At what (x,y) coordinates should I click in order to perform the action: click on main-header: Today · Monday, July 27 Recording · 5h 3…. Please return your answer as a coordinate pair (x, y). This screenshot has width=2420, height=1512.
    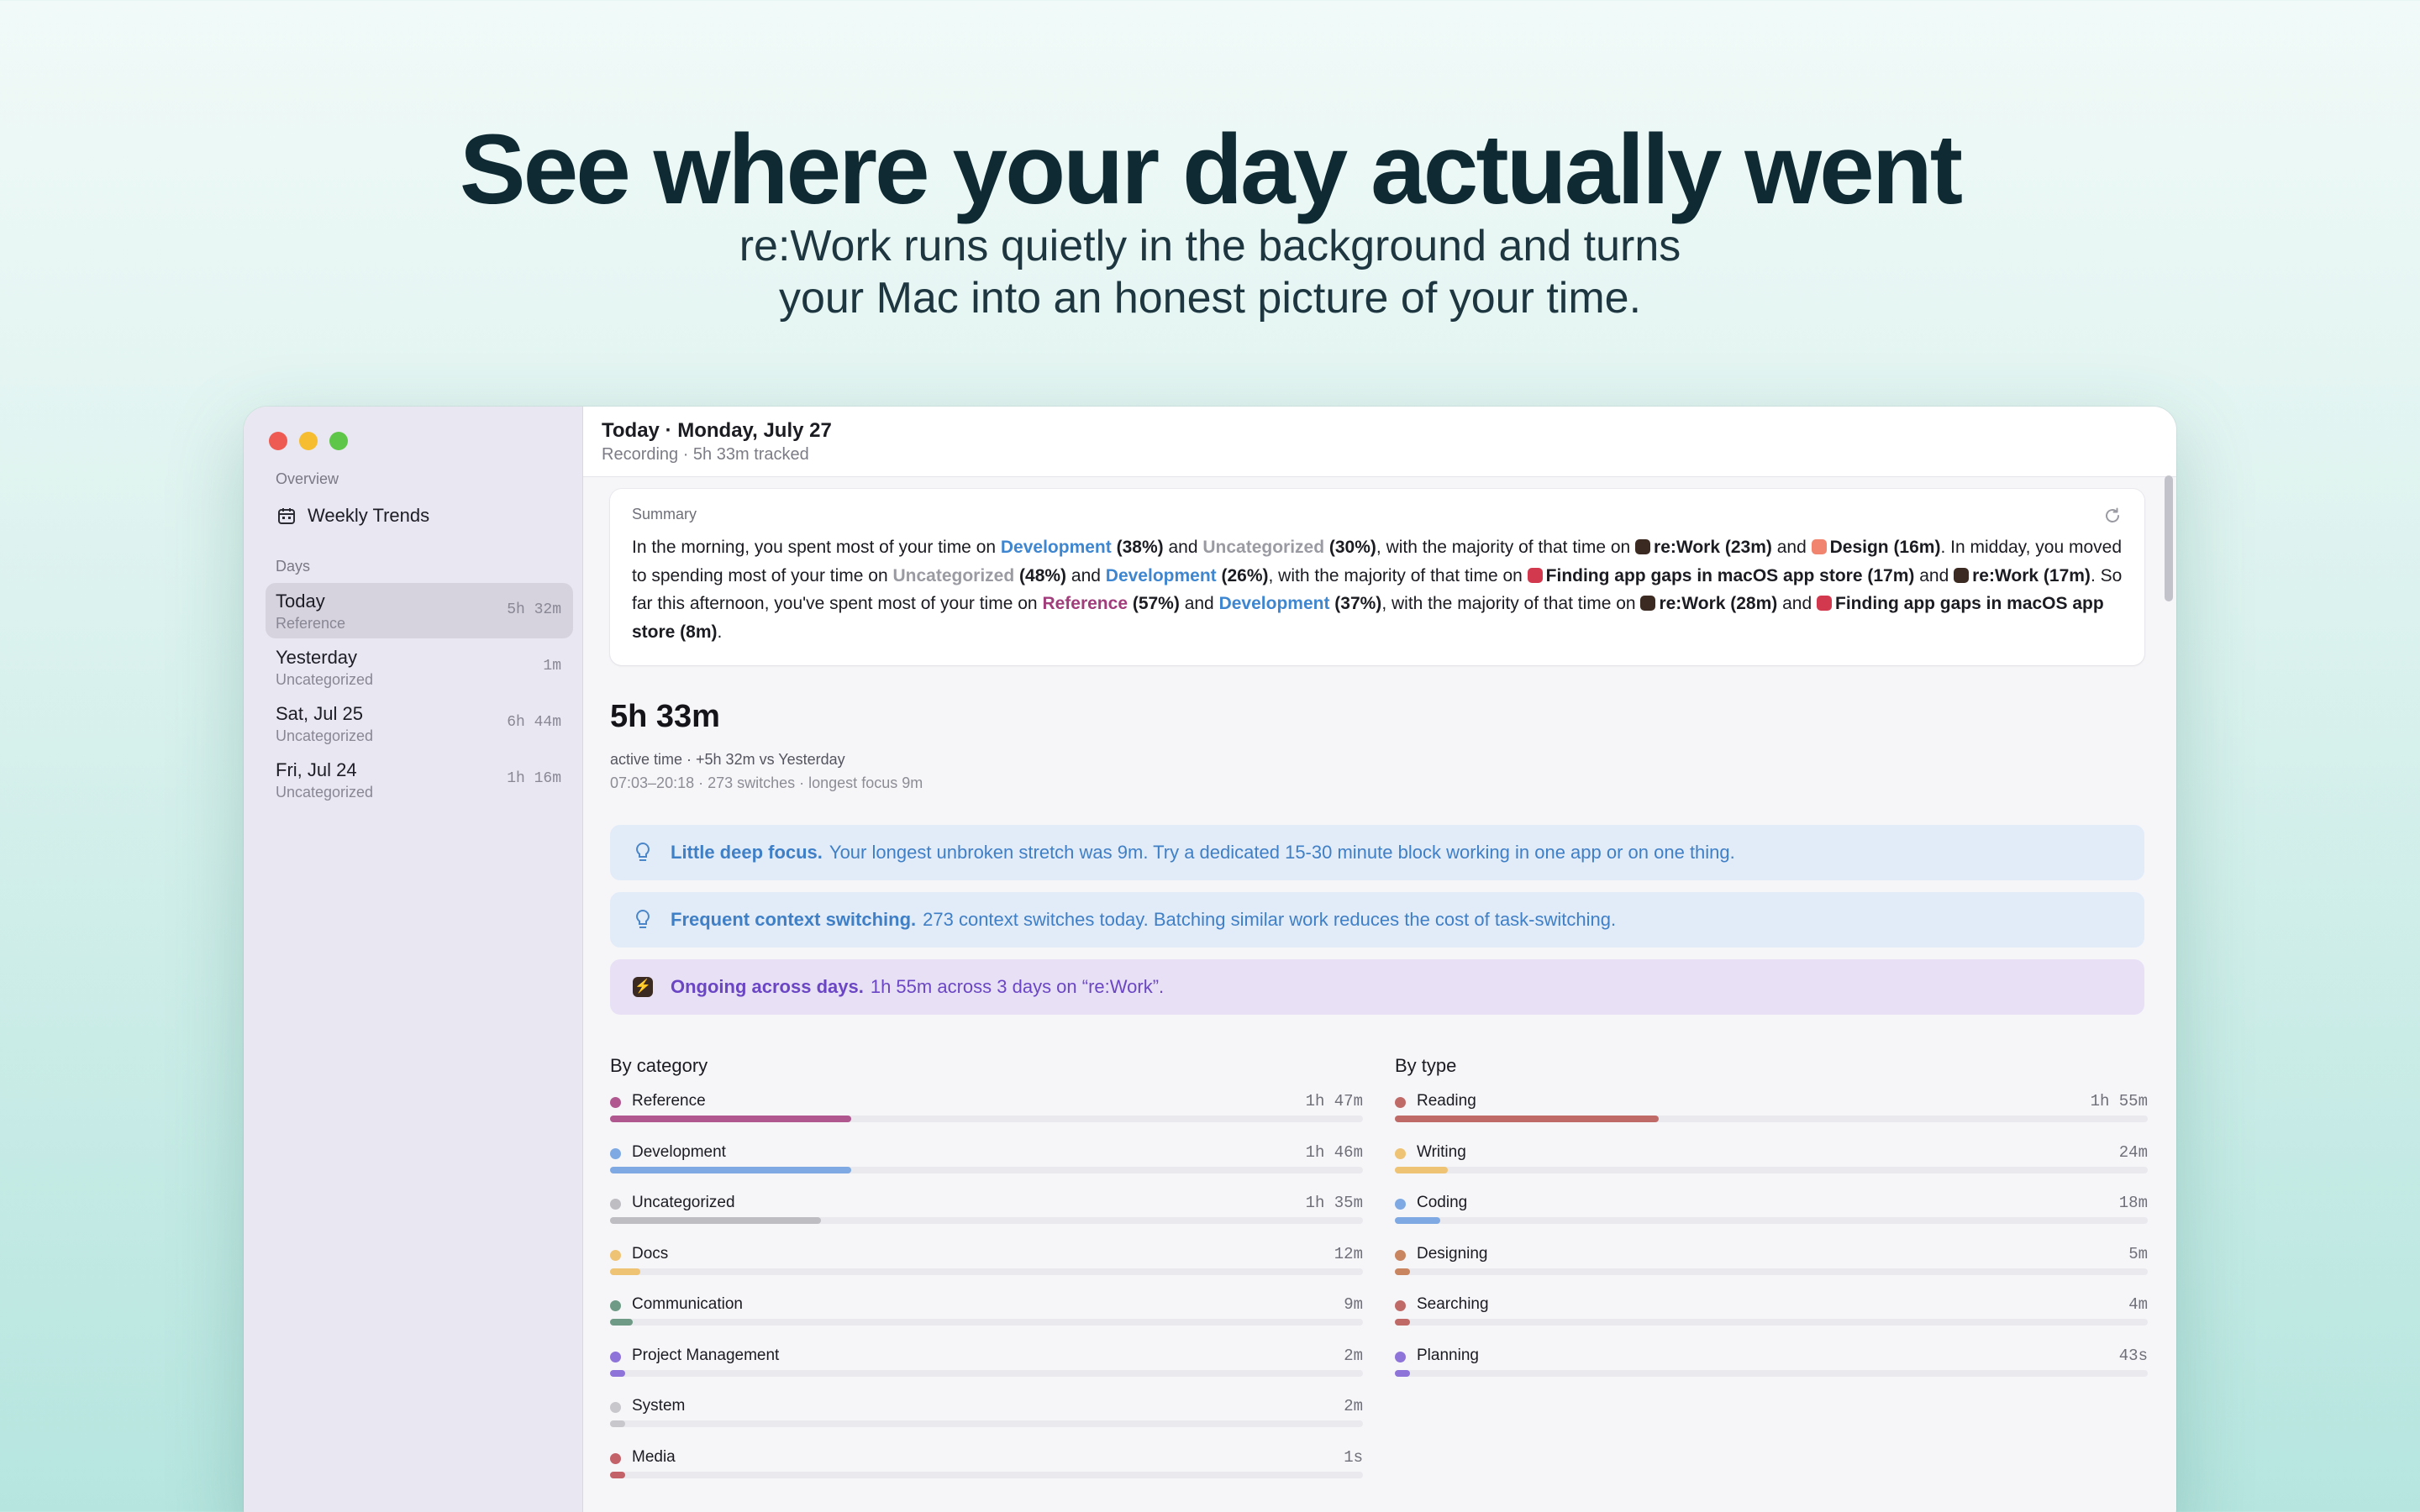
    Looking at the image, I should click on (1379, 442).